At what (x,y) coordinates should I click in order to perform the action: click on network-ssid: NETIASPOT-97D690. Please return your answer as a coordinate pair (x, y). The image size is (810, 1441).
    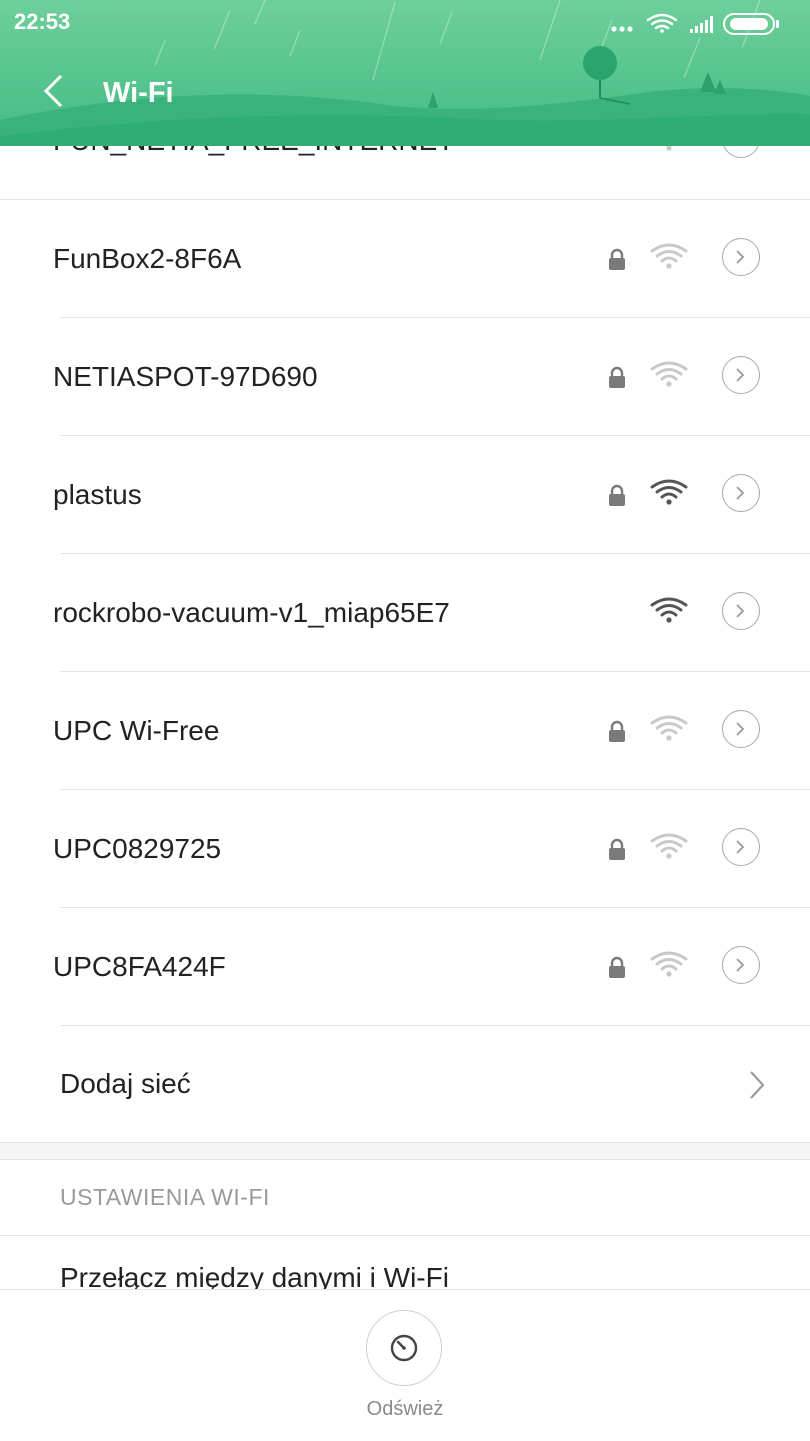
    Looking at the image, I should click on (185, 376).